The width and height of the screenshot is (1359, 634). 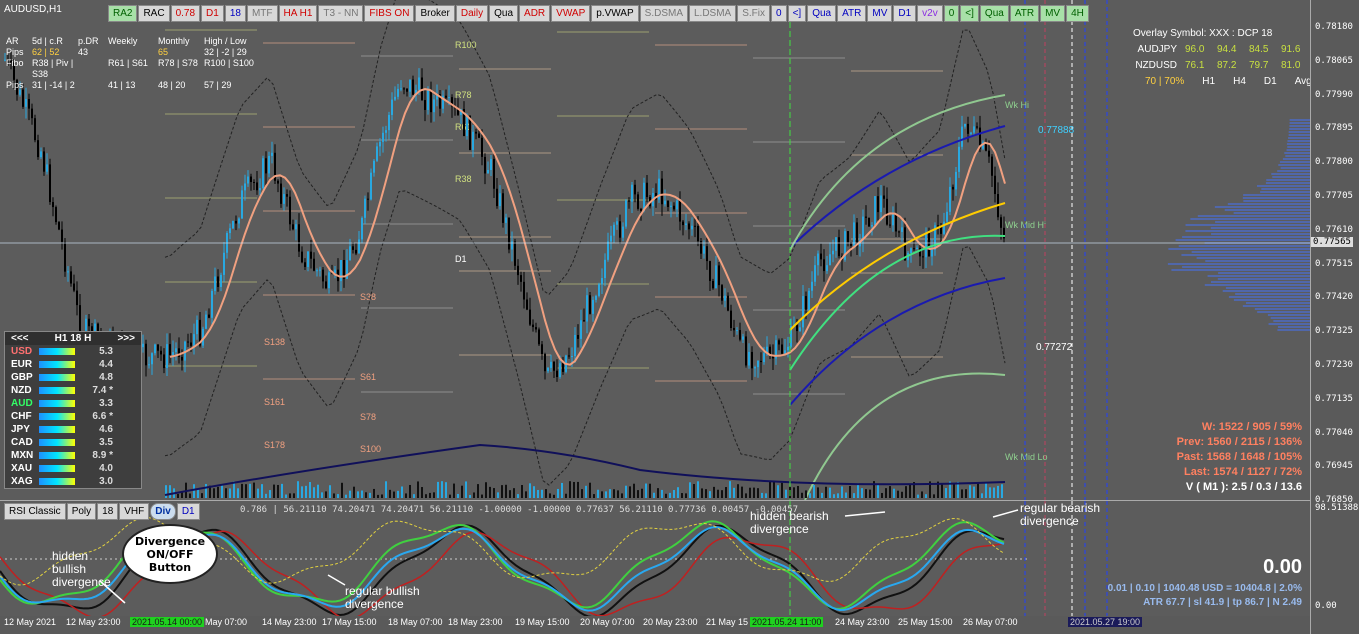 I want to click on toolbar-button---19: <], so click(x=797, y=13).